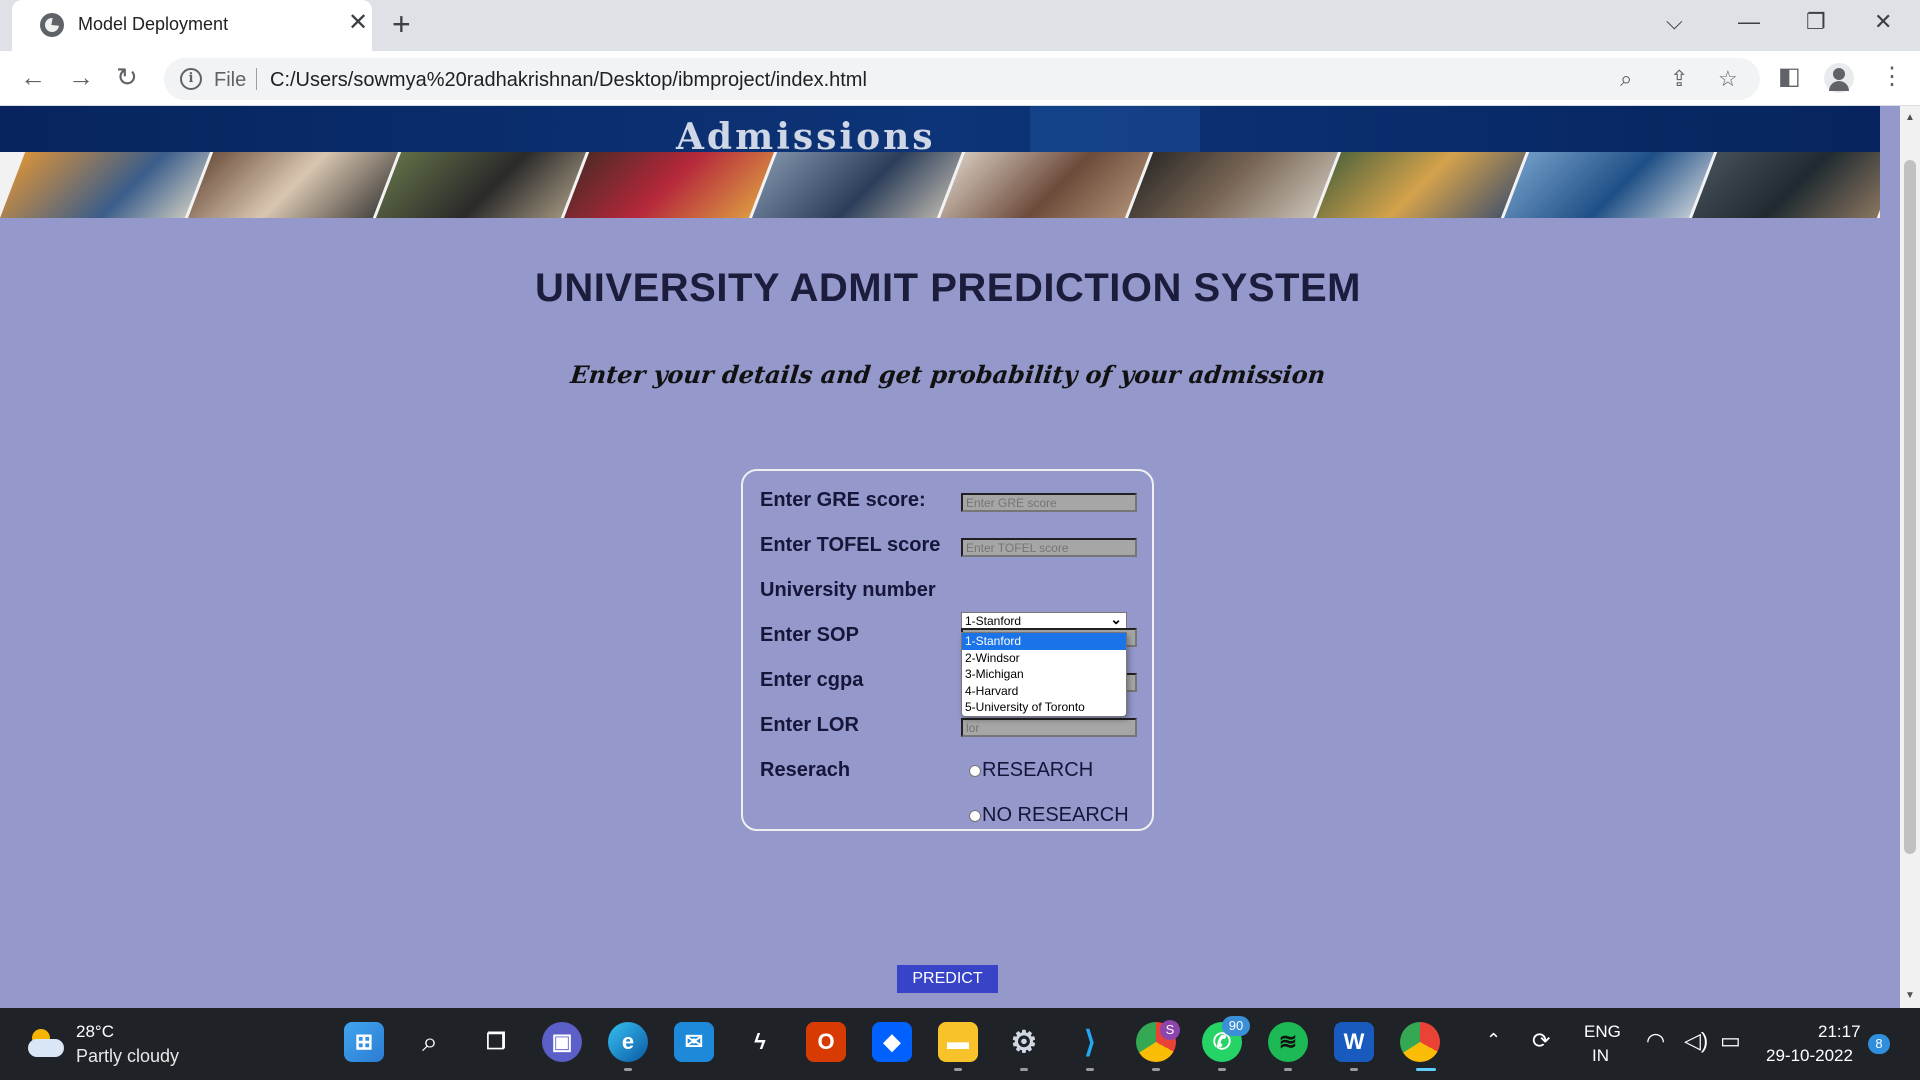 The image size is (1920, 1080). I want to click on research-yes-label: RESEARCH, so click(1038, 770).